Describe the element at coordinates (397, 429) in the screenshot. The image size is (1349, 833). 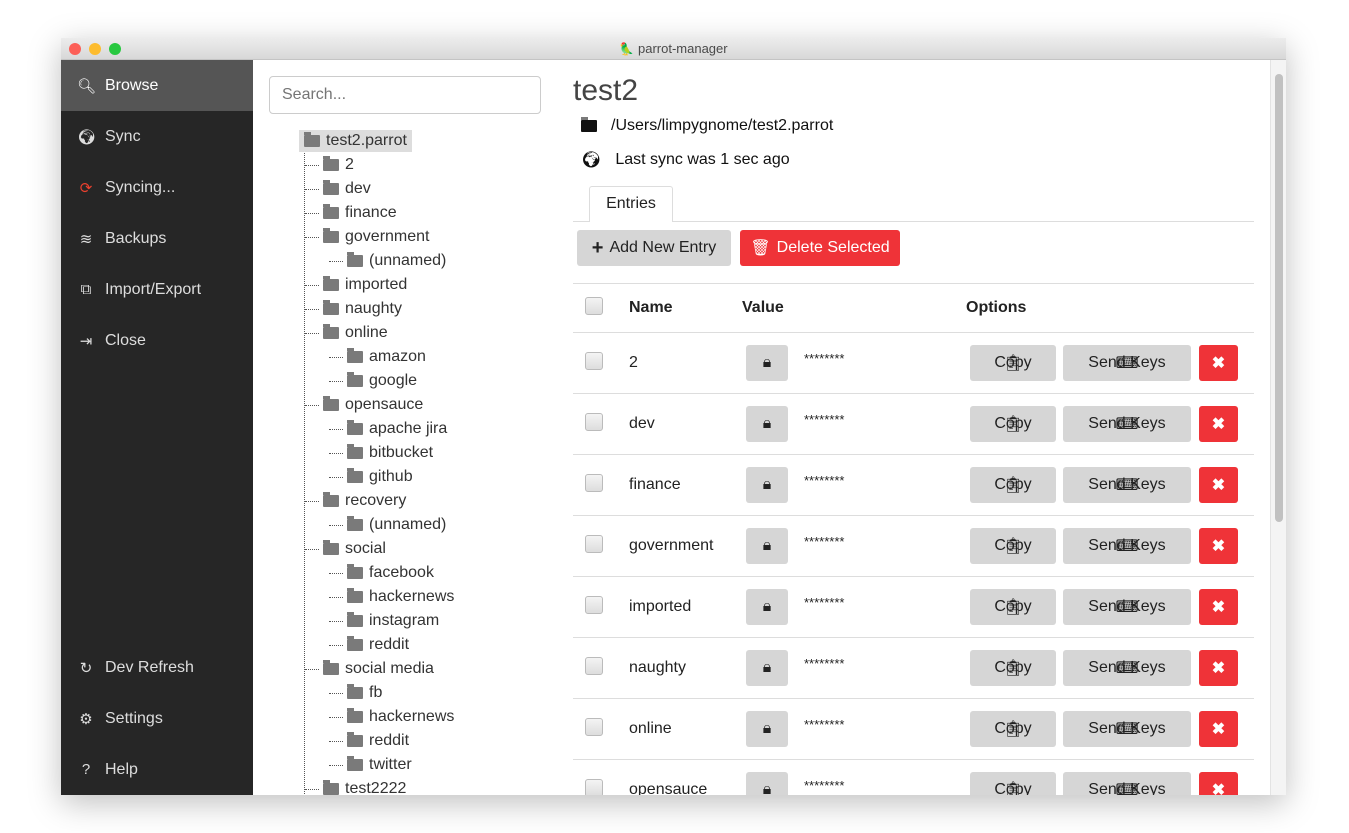
I see `tree-node: apache jira` at that location.